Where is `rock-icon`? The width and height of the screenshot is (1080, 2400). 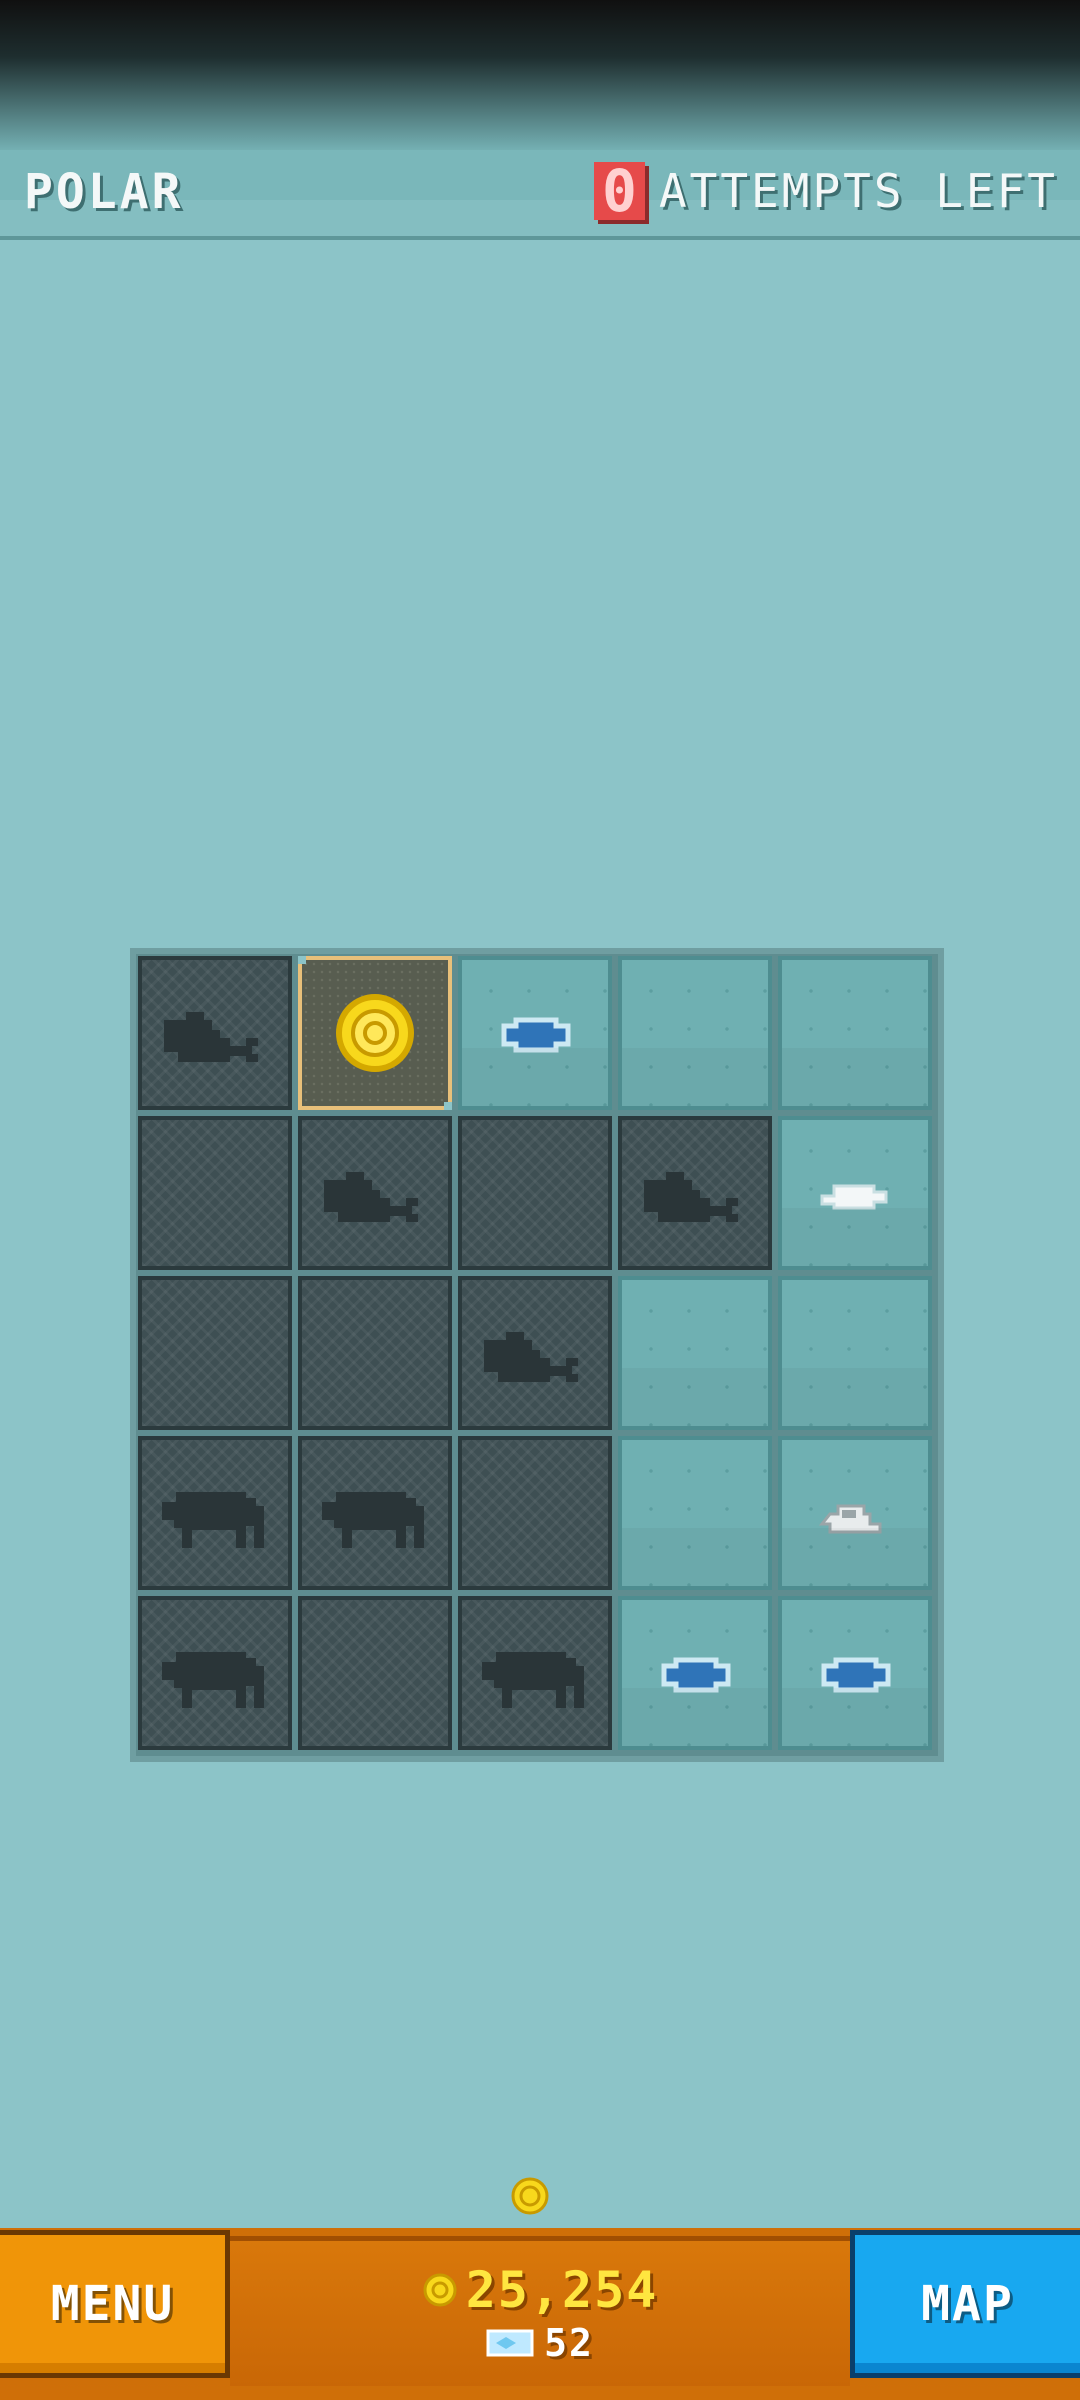 rock-icon is located at coordinates (850, 1519).